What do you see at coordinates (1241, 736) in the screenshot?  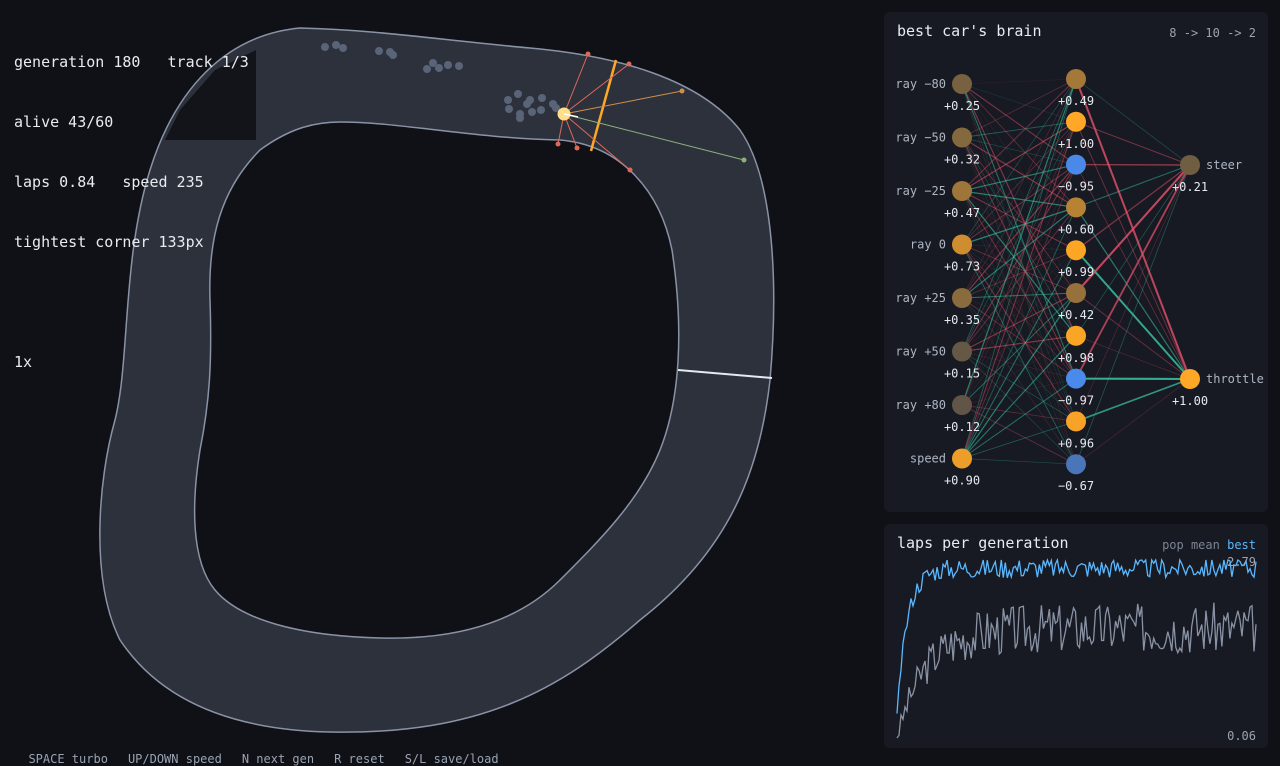 I see `chart-min-label: 0.06` at bounding box center [1241, 736].